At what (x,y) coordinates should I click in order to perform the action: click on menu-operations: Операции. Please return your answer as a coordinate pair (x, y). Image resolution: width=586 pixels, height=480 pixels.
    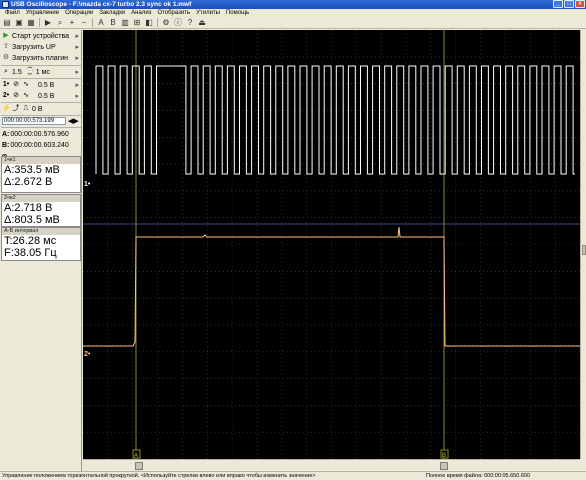
    Looking at the image, I should click on (79, 13).